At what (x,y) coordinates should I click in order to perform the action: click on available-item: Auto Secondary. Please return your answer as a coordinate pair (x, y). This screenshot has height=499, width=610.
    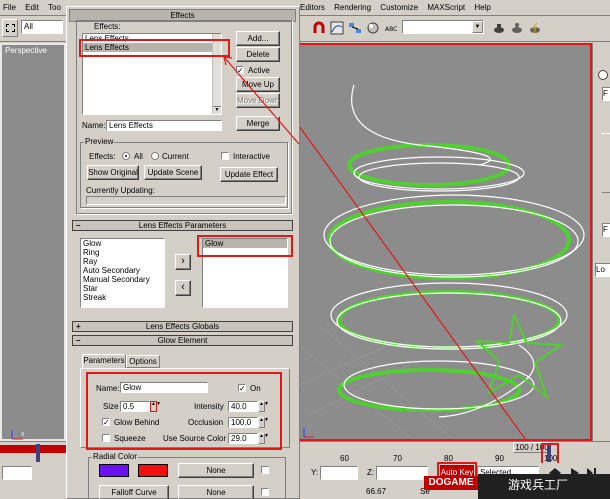
    Looking at the image, I should click on (122, 270).